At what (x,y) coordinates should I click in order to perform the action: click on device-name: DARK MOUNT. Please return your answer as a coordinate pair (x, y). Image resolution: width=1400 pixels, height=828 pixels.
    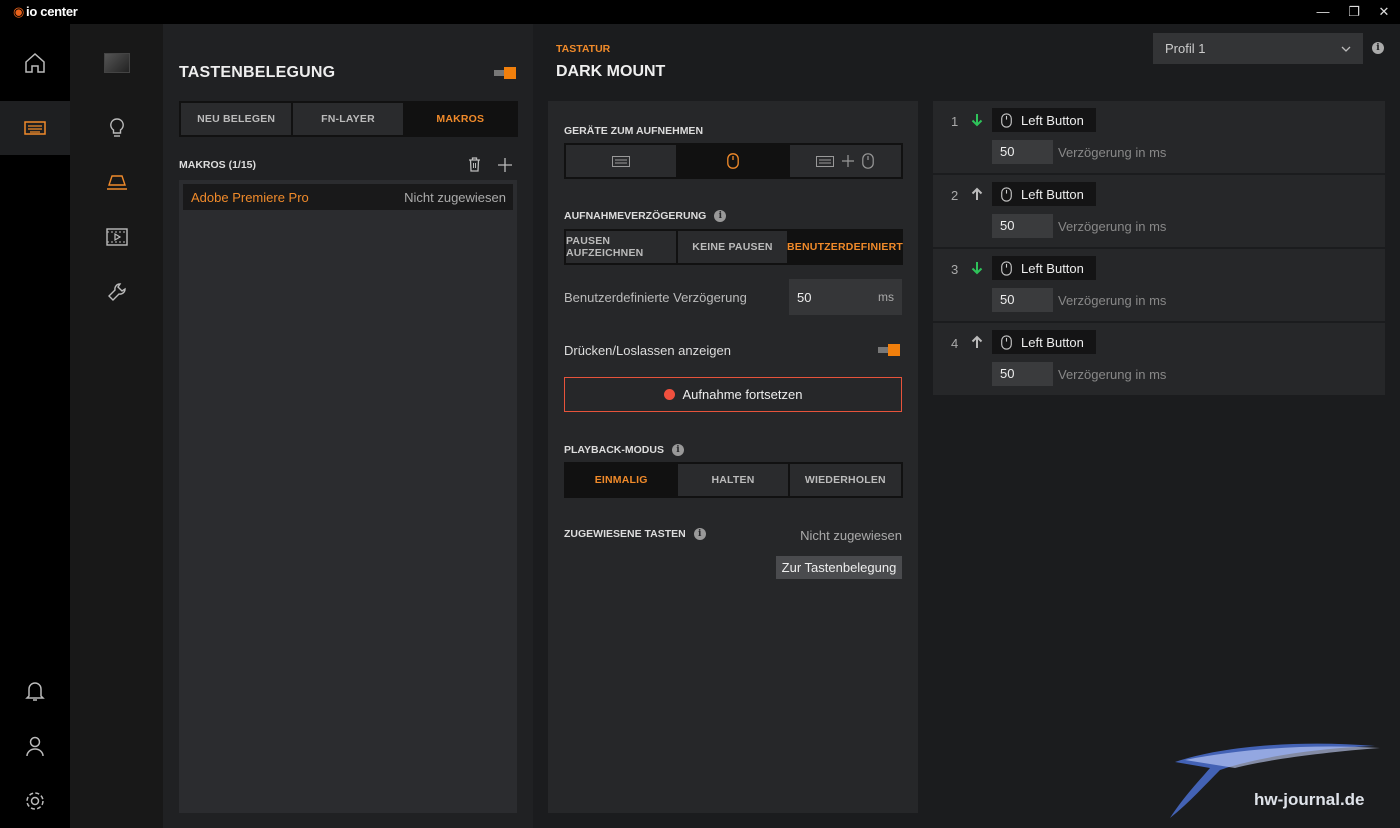
    Looking at the image, I should click on (611, 71).